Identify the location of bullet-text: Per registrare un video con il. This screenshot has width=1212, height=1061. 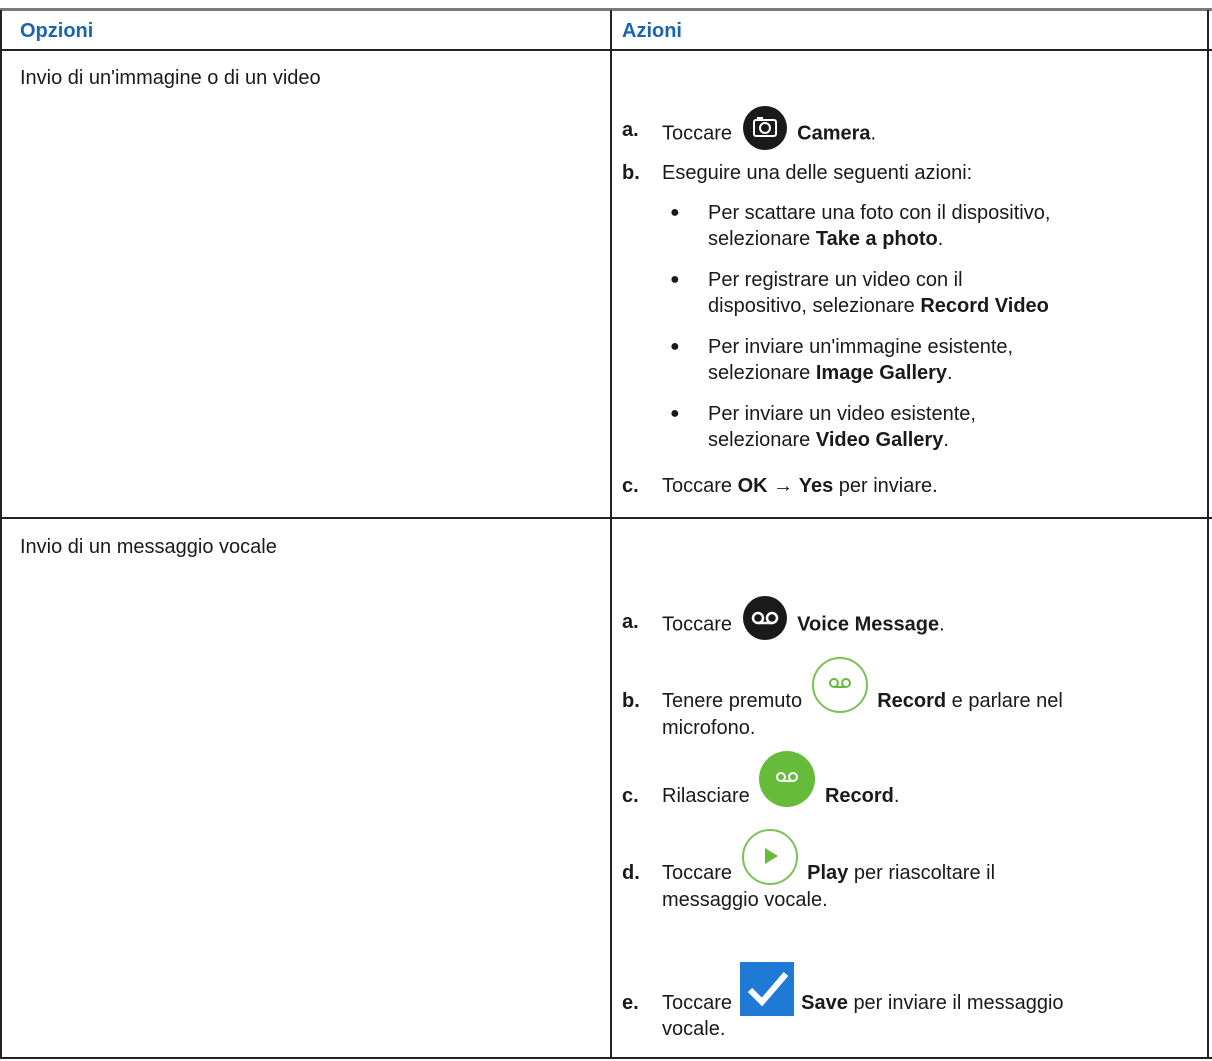
(835, 280).